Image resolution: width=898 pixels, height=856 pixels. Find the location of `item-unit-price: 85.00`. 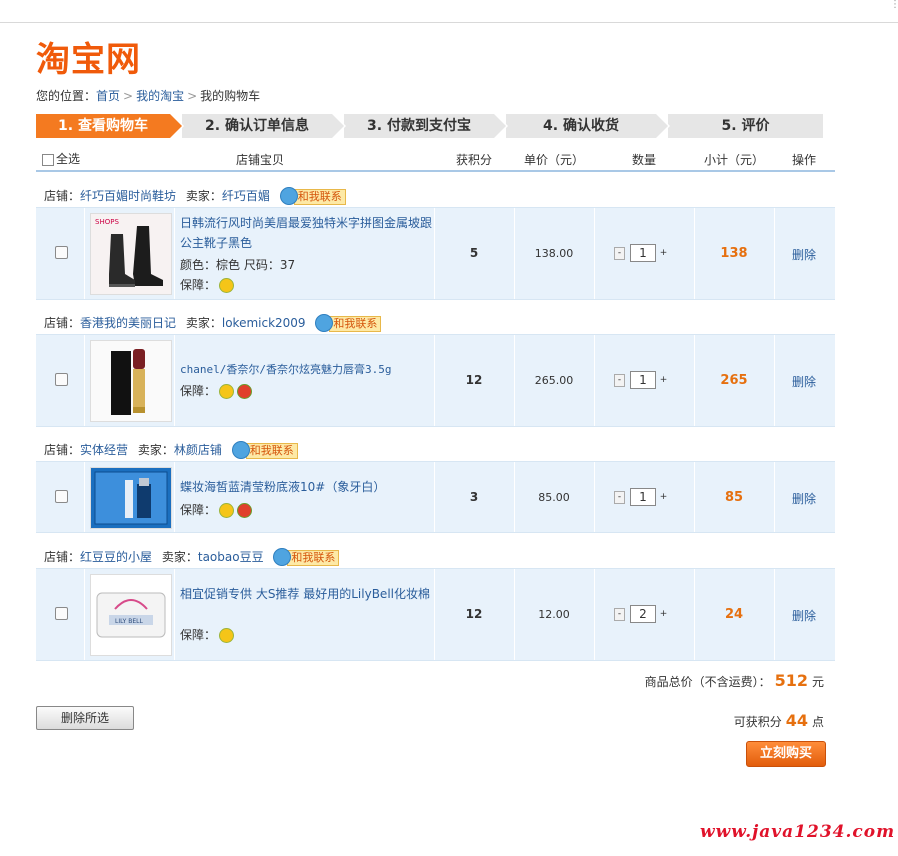

item-unit-price: 85.00 is located at coordinates (554, 497).